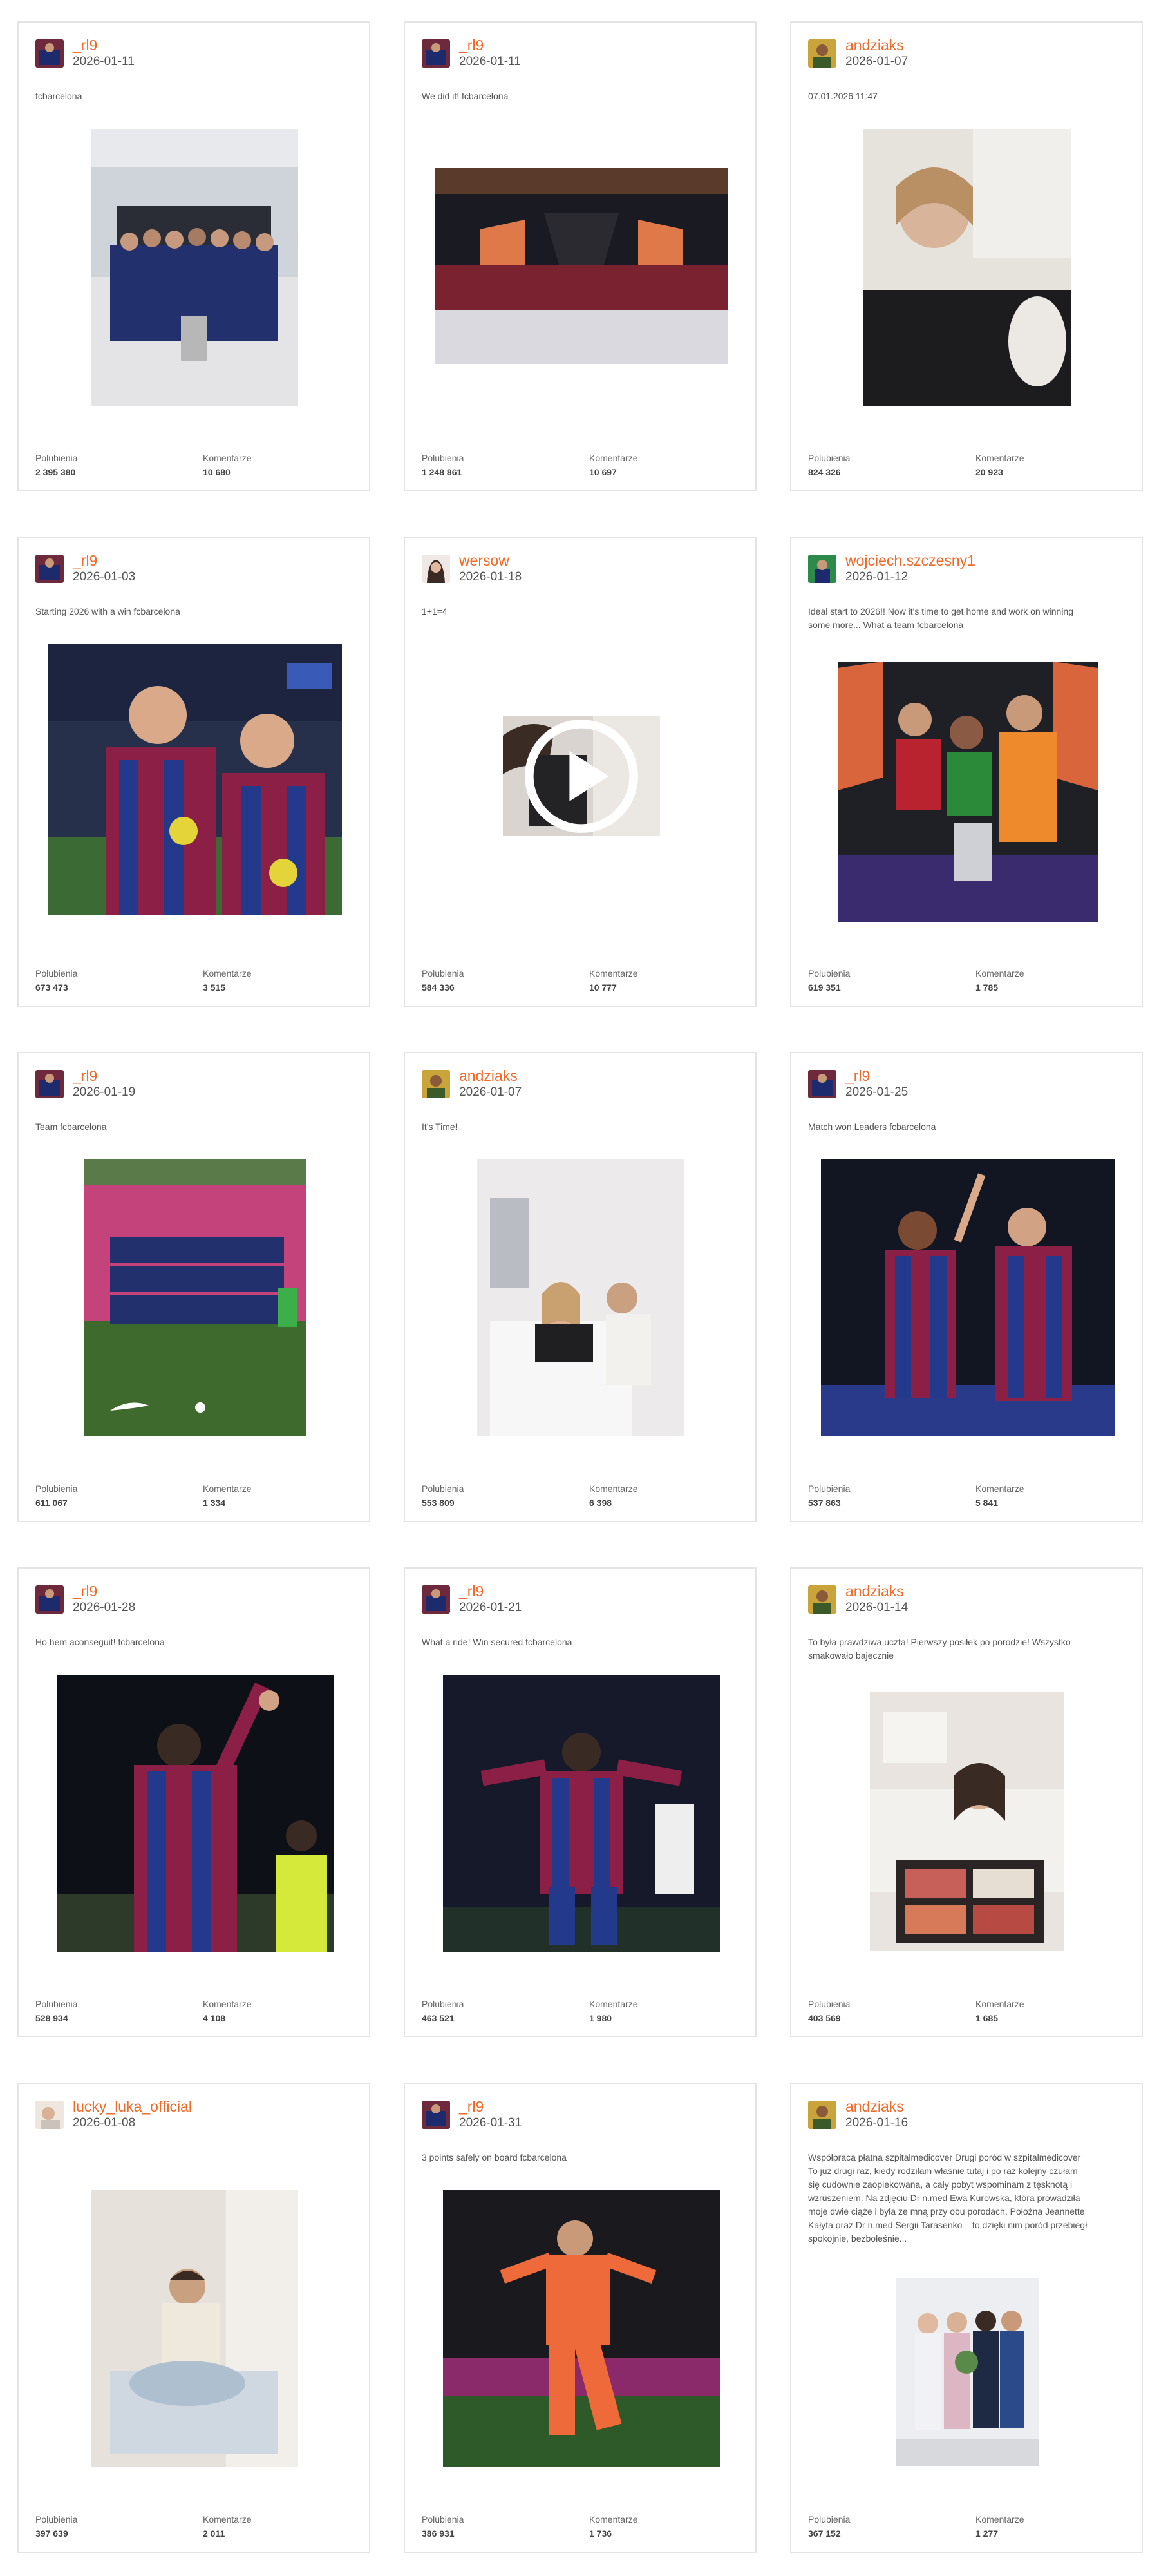 Image resolution: width=1159 pixels, height=2576 pixels. What do you see at coordinates (600, 1503) in the screenshot?
I see `comments-count: 6 398` at bounding box center [600, 1503].